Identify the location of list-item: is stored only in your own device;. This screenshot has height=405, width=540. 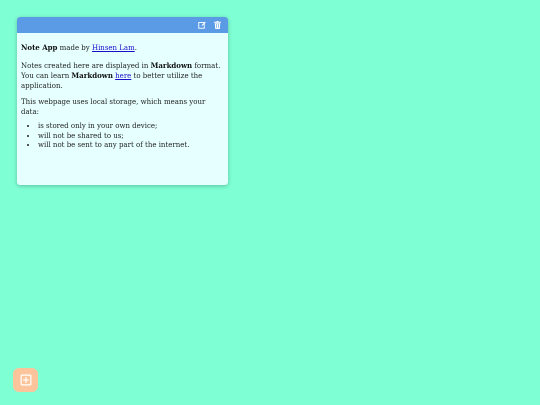
(131, 127).